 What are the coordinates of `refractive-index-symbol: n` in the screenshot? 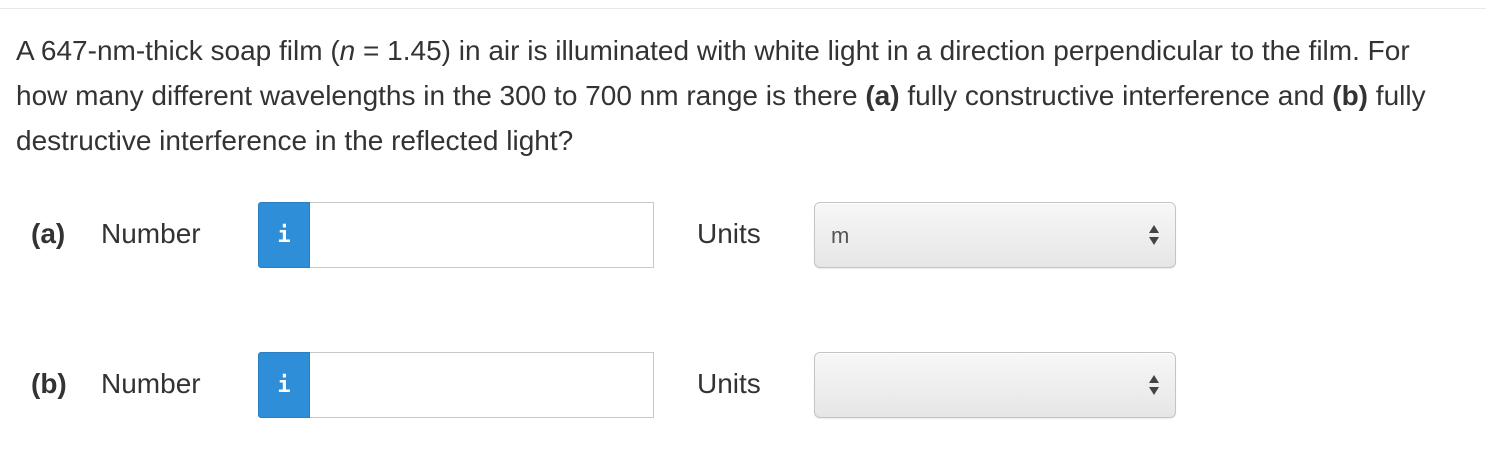 It's located at (347, 50).